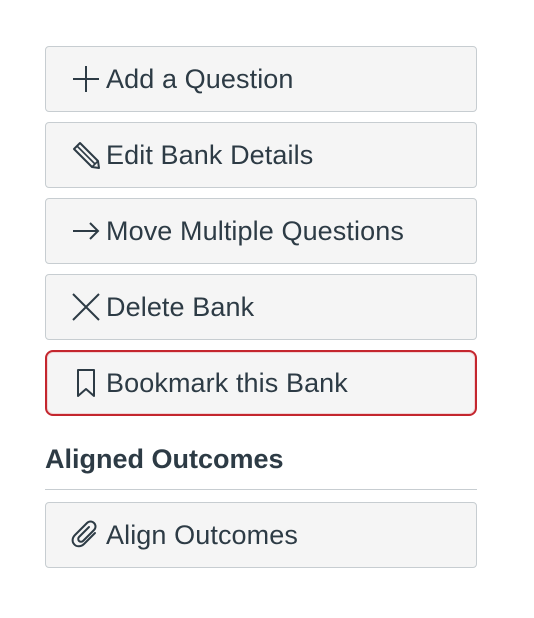 The width and height of the screenshot is (534, 618). I want to click on arrow-right-icon, so click(86, 231).